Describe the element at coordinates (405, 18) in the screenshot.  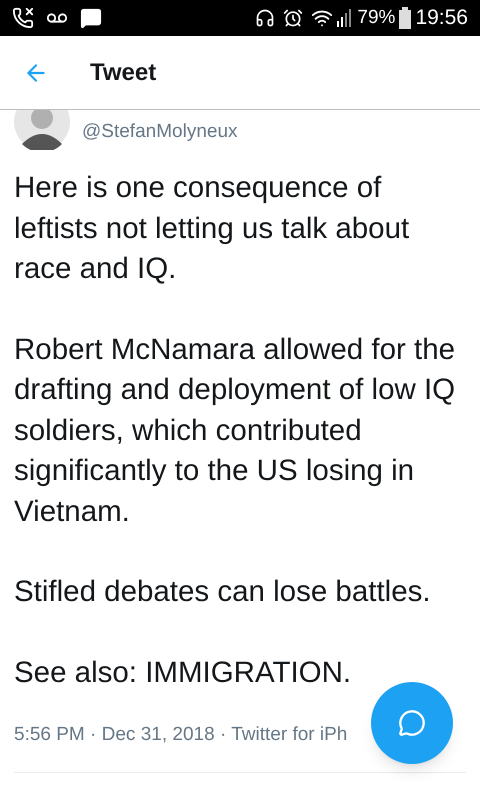
I see `battery-icon` at that location.